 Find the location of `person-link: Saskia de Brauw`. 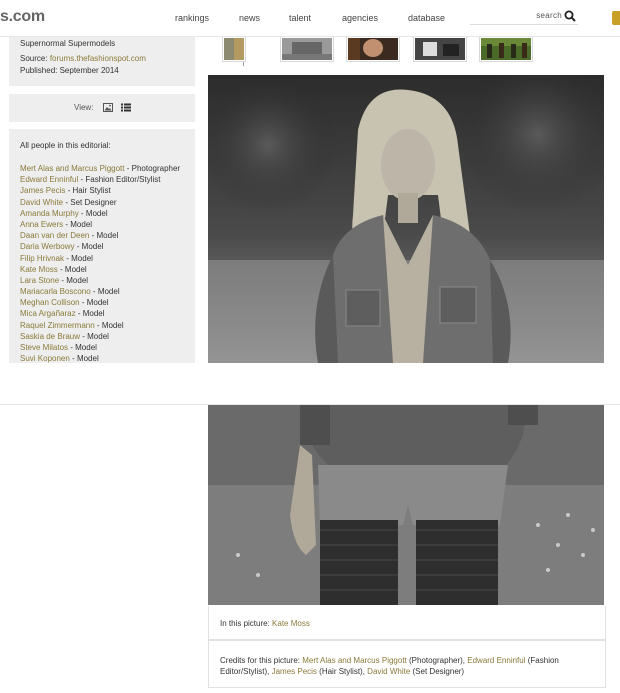

person-link: Saskia de Brauw is located at coordinates (50, 336).